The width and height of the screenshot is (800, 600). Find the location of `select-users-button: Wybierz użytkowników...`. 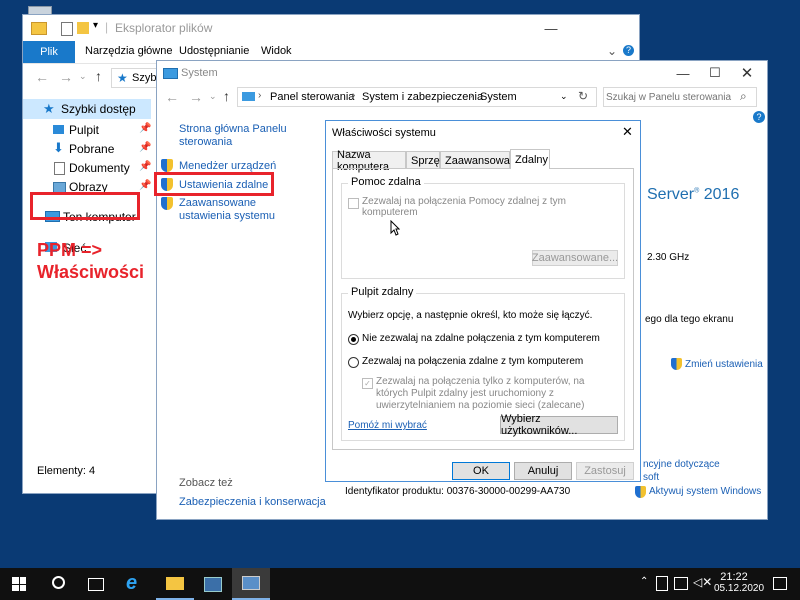

select-users-button: Wybierz użytkowników... is located at coordinates (559, 425).